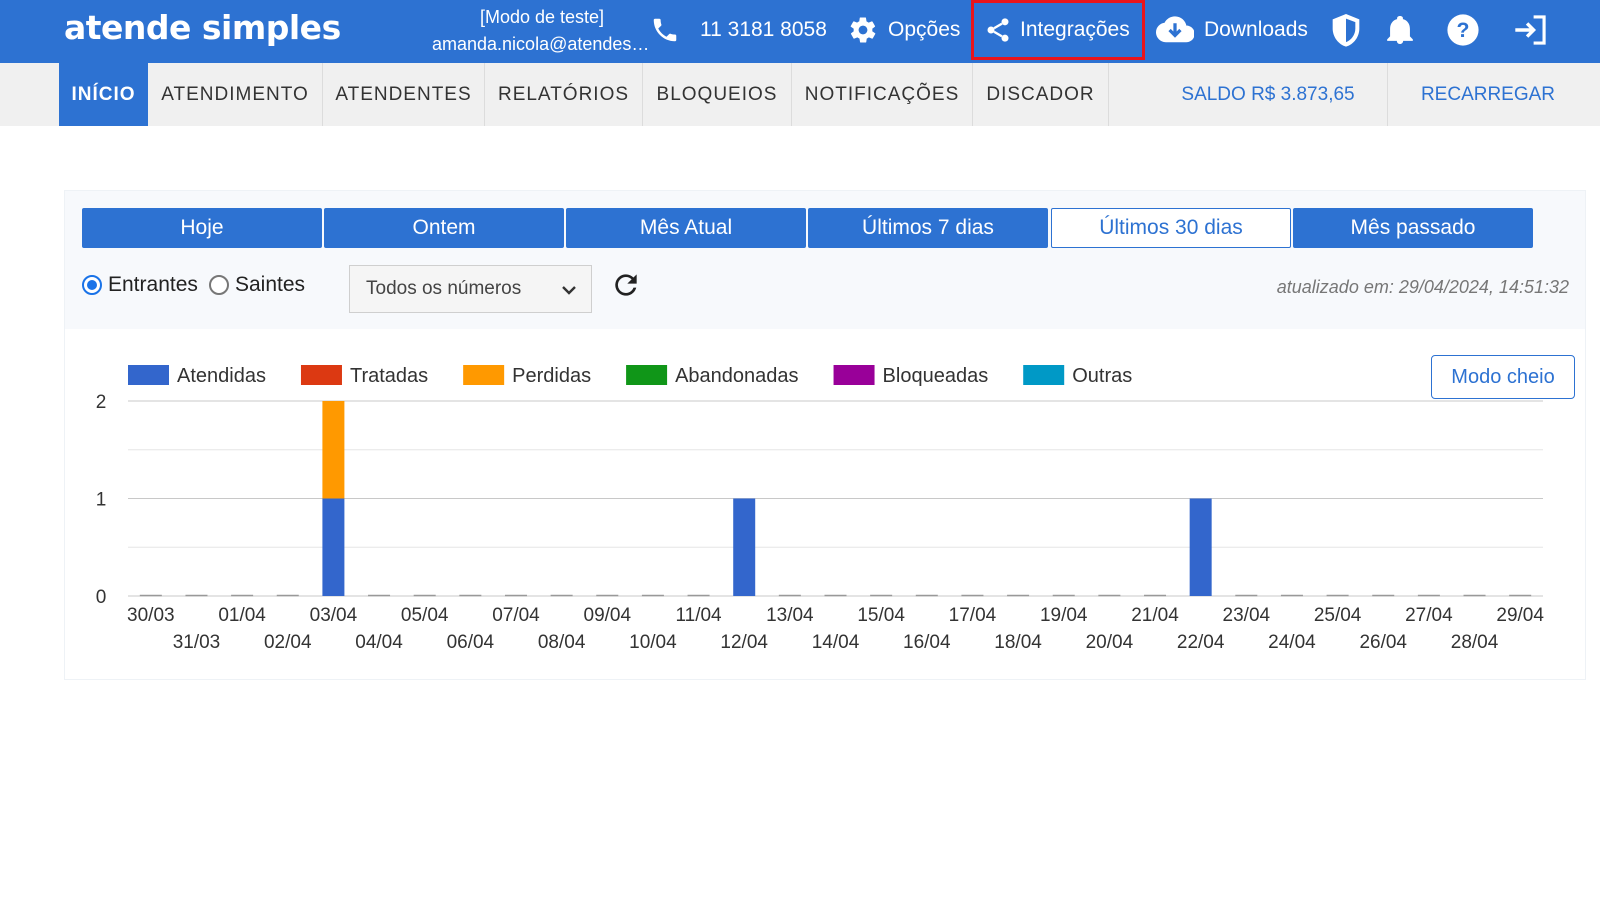 The width and height of the screenshot is (1600, 900). I want to click on balance-link: SALDO R$ 3.873,65, so click(1268, 94).